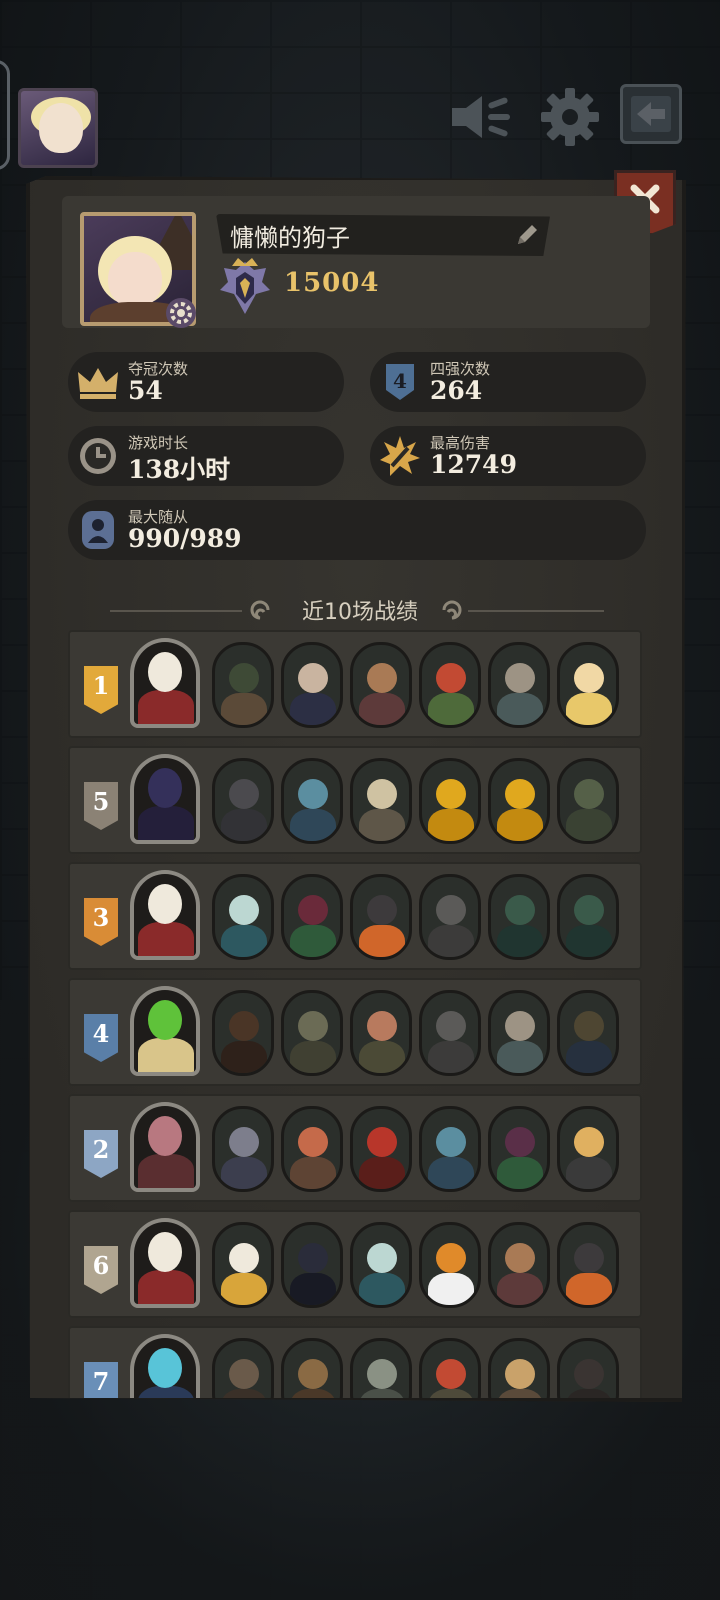 This screenshot has width=720, height=1600. What do you see at coordinates (101, 1154) in the screenshot?
I see `placement-badge: 2` at bounding box center [101, 1154].